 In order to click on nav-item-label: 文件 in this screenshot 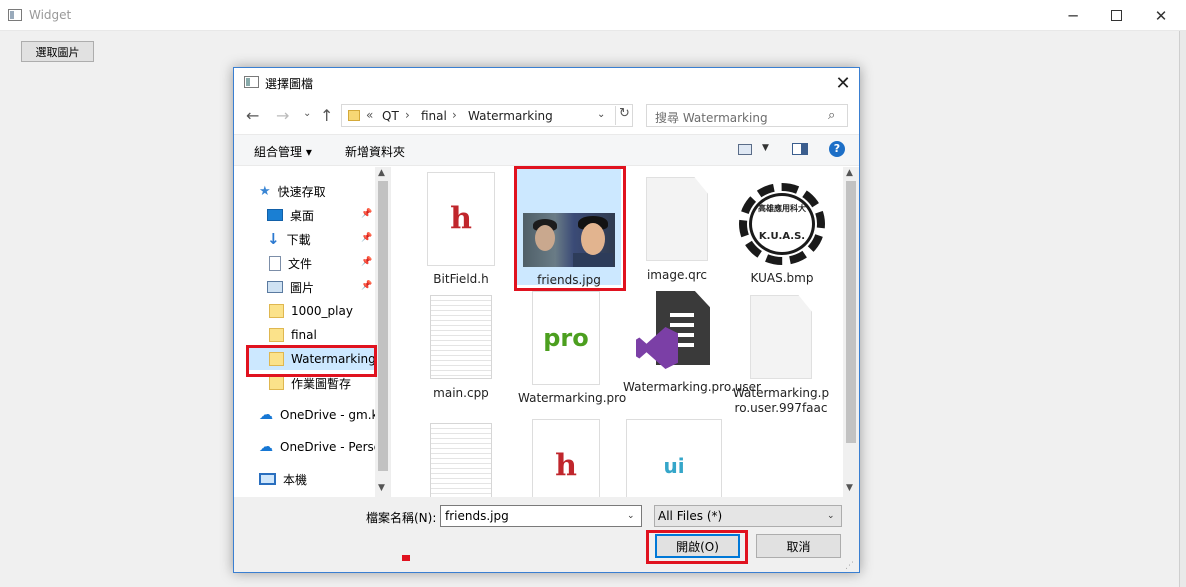, I will do `click(300, 263)`.